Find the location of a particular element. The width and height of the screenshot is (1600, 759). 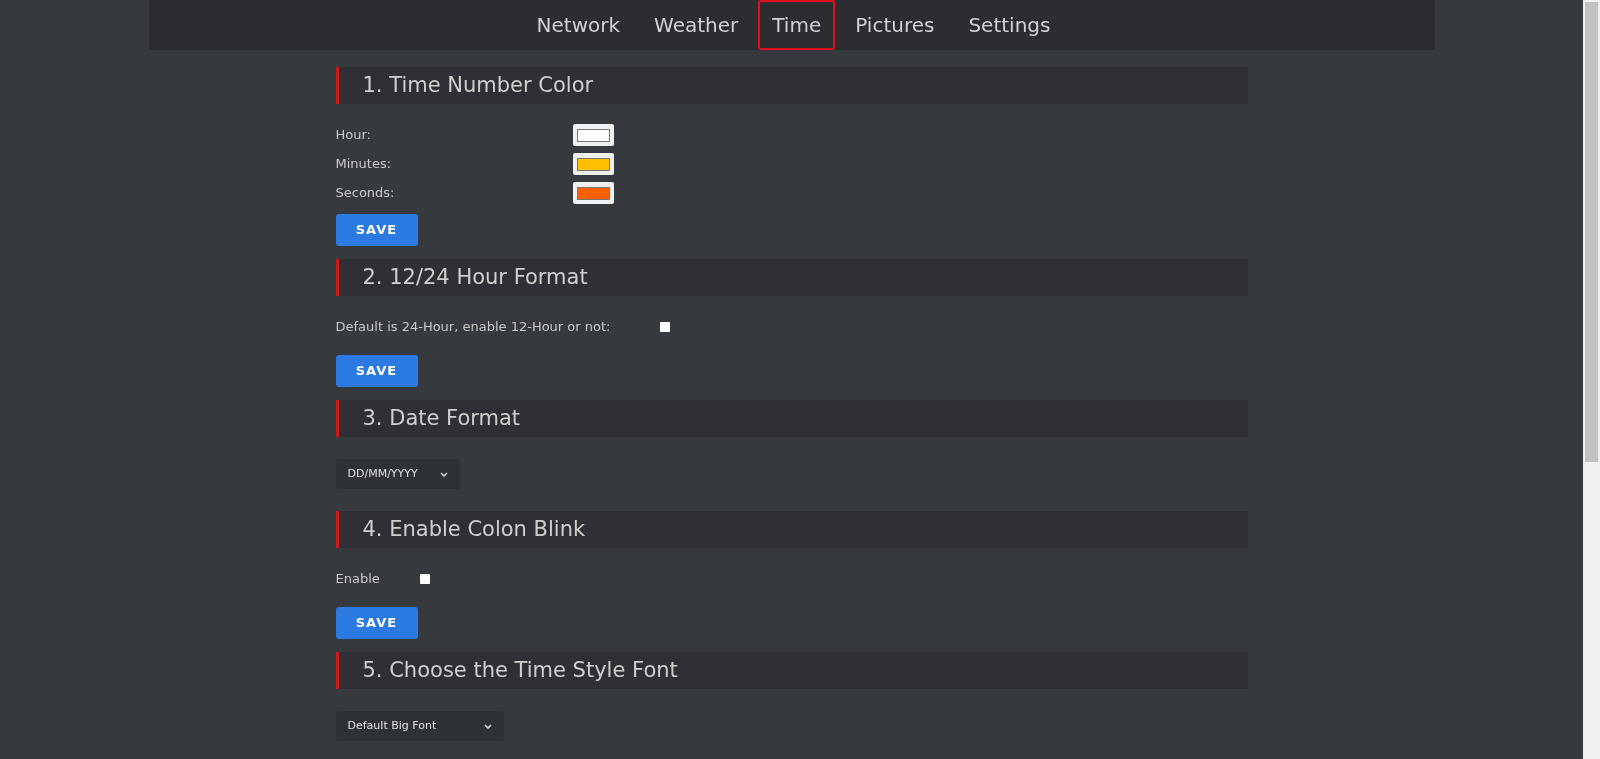

nav-tab: Weather is located at coordinates (696, 25).